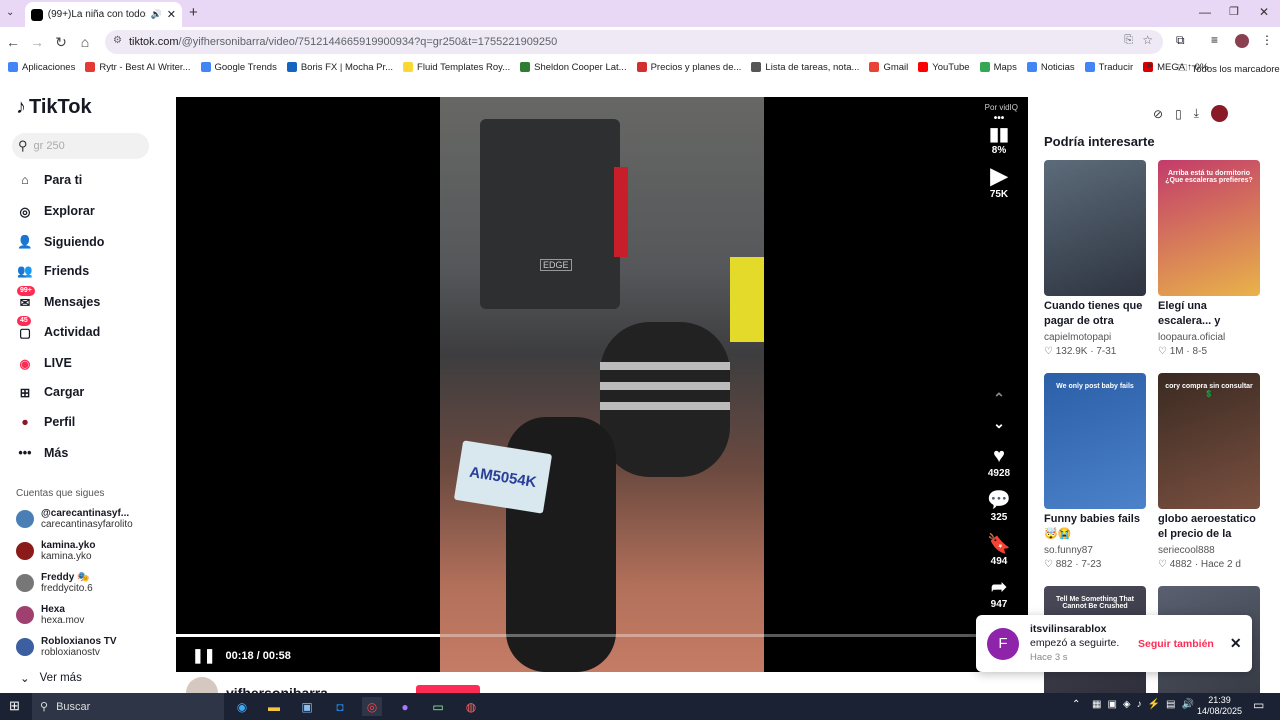 This screenshot has height=720, width=1280. I want to click on device-icon: ▯, so click(1178, 114).